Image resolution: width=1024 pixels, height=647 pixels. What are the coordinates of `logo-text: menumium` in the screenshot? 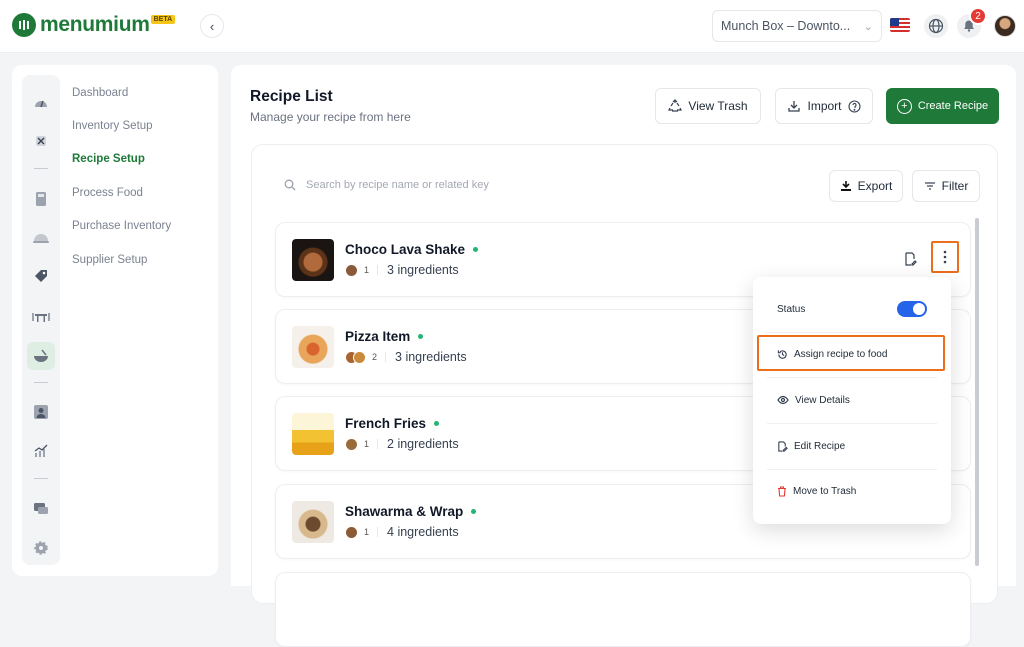 It's located at (95, 24).